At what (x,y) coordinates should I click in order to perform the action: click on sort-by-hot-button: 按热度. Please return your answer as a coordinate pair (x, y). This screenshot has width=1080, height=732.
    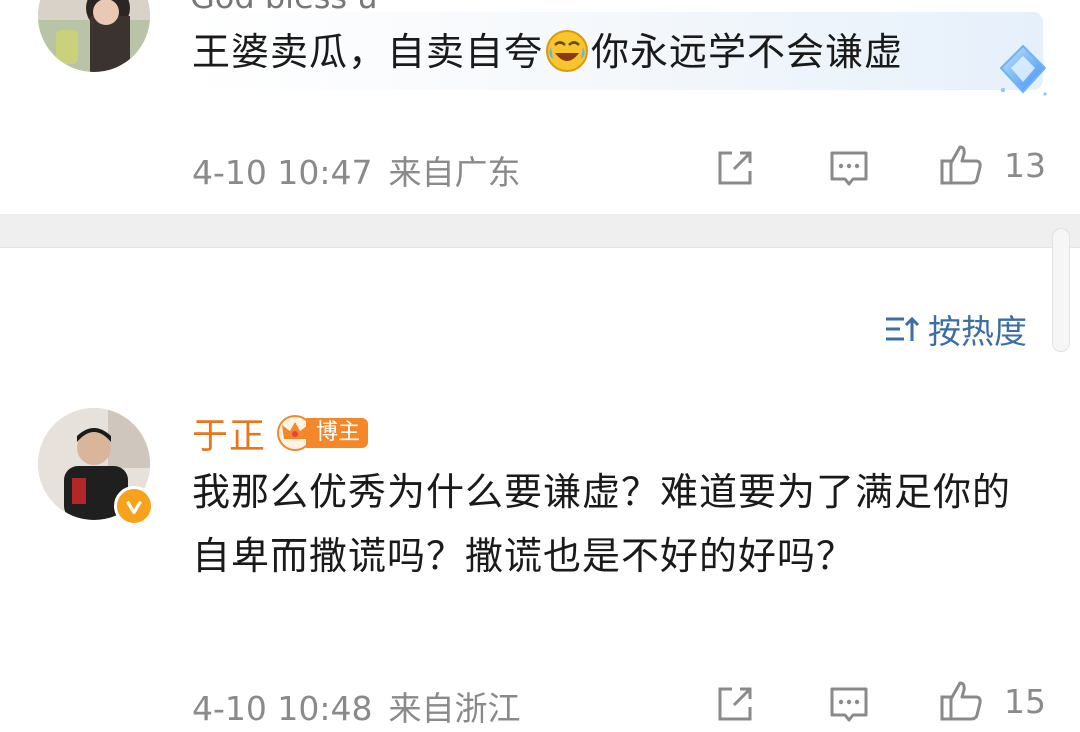
    Looking at the image, I should click on (955, 329).